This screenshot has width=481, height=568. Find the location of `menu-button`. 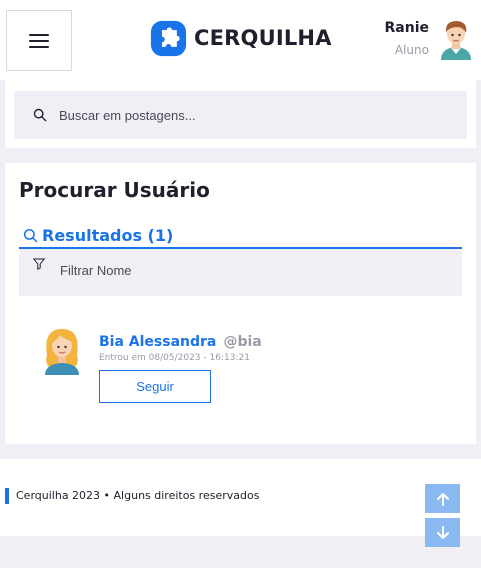

menu-button is located at coordinates (39, 40).